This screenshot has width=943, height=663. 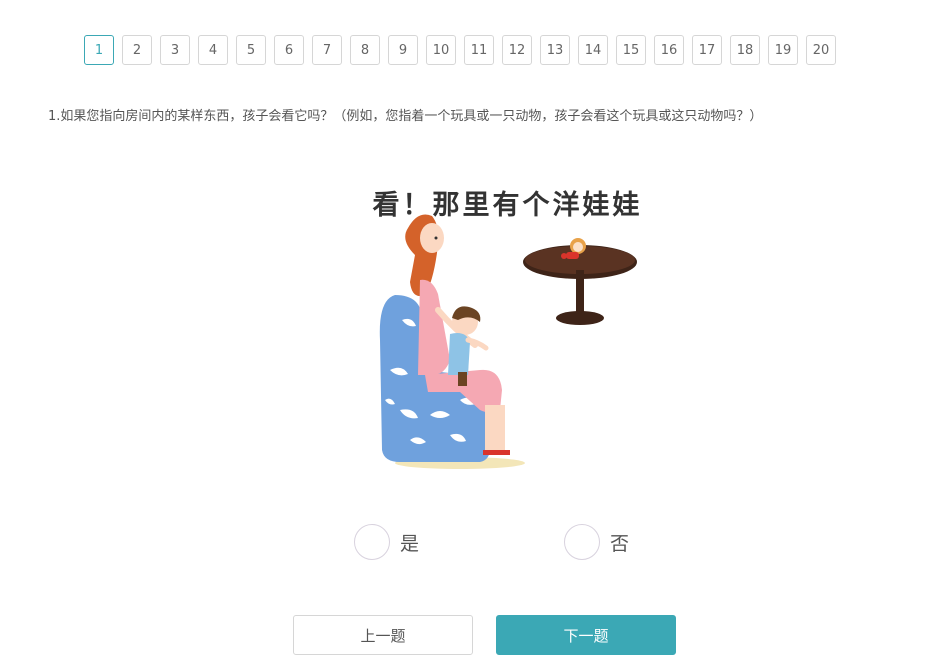 I want to click on radio-no, so click(x=582, y=542).